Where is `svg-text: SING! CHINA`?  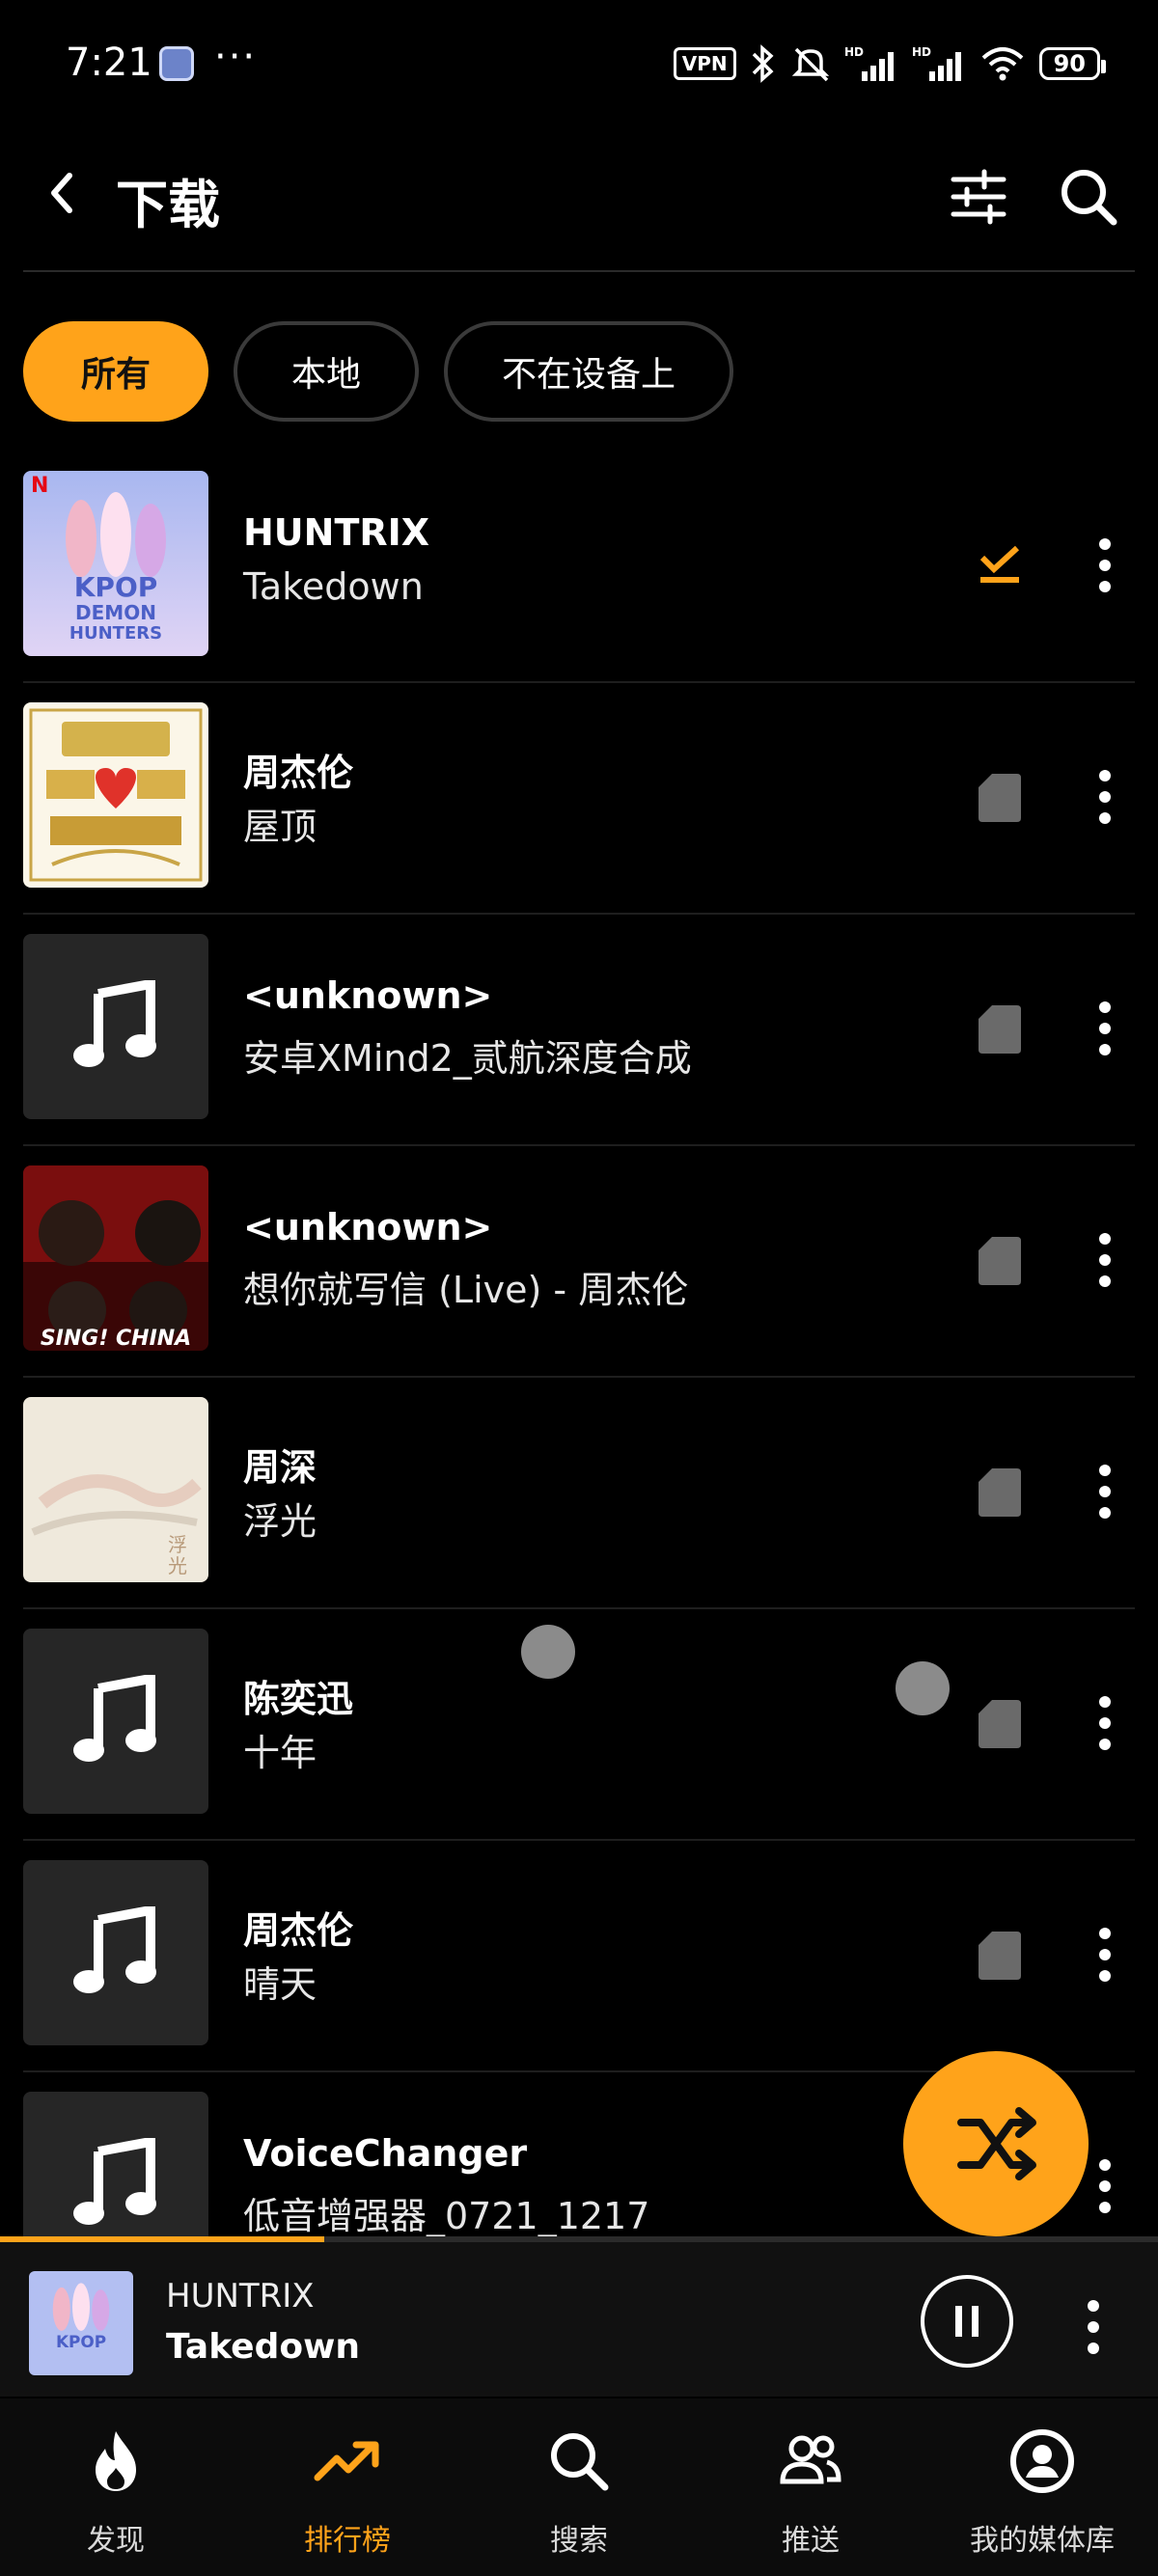 svg-text: SING! CHINA is located at coordinates (116, 1339).